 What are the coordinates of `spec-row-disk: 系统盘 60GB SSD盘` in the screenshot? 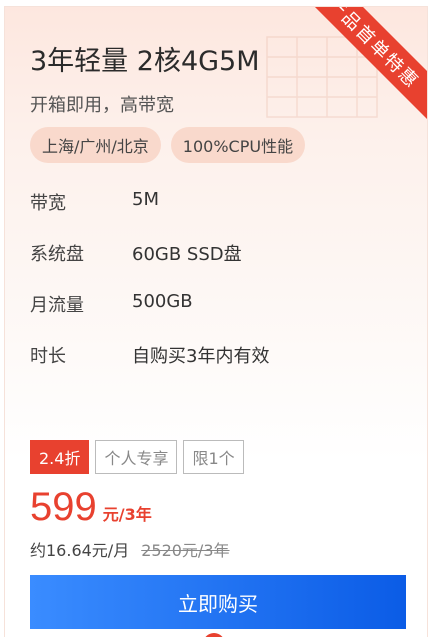 It's located at (136, 253).